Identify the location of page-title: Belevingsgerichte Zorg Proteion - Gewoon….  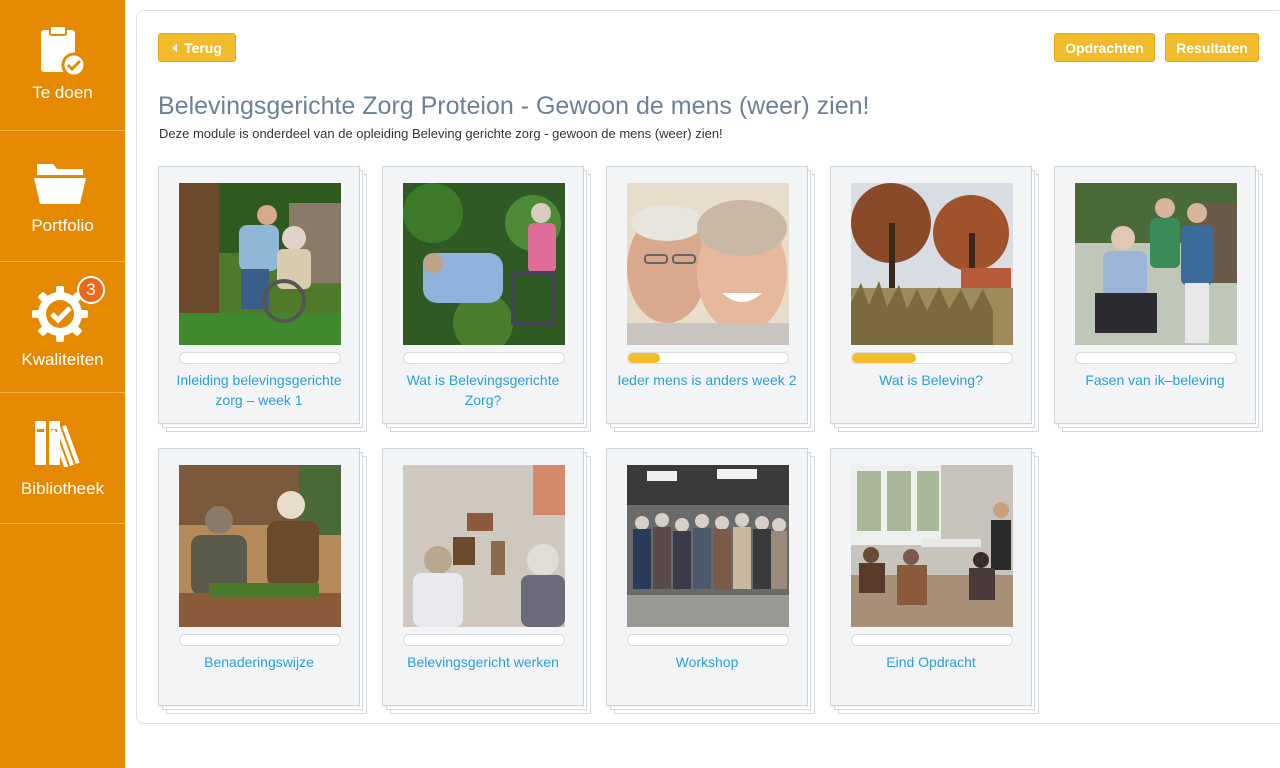
(514, 106).